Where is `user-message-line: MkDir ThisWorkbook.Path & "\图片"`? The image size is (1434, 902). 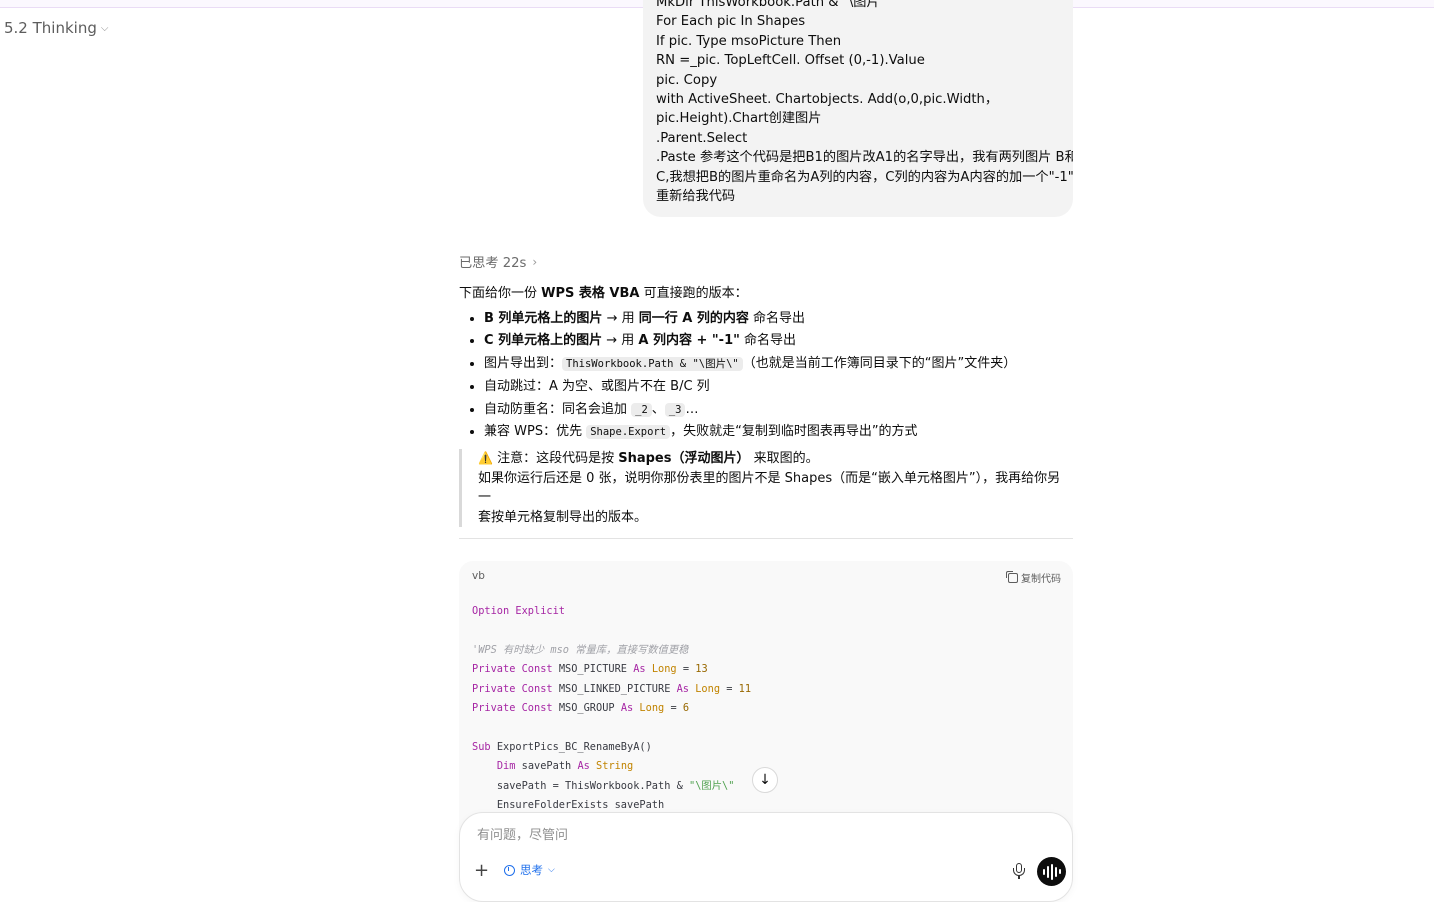 user-message-line: MkDir ThisWorkbook.Path & "\图片" is located at coordinates (771, 5).